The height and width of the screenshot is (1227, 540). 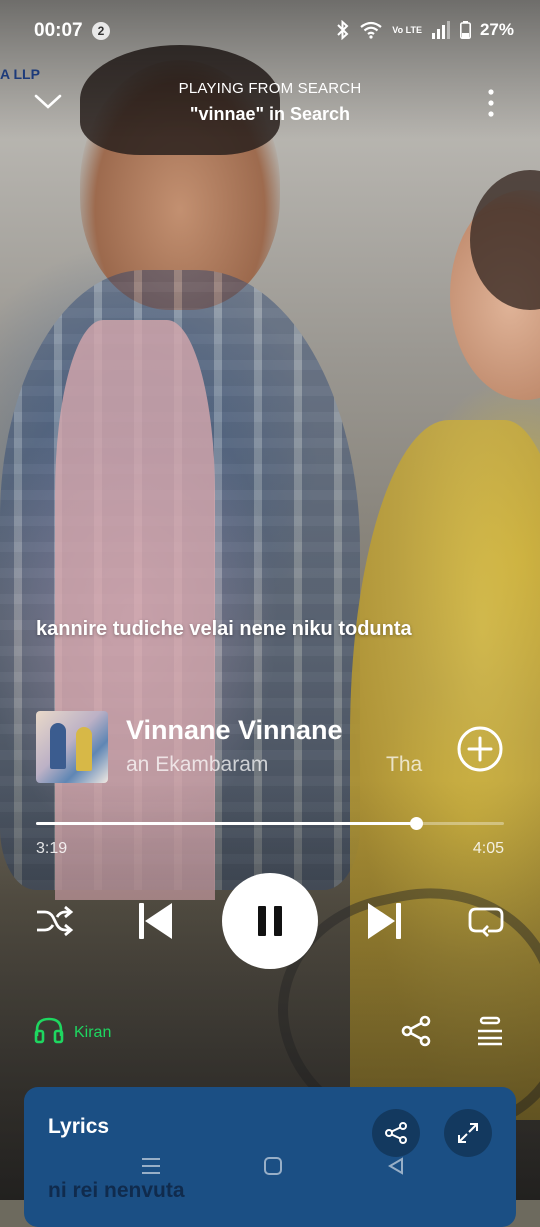 I want to click on status-time: 00:07, so click(x=58, y=30).